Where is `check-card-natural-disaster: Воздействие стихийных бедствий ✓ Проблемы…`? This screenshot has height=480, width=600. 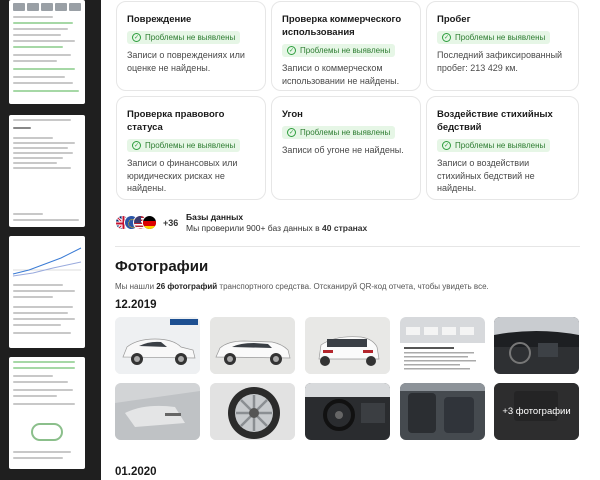 check-card-natural-disaster: Воздействие стихийных бедствий ✓ Проблемы… is located at coordinates (502, 148).